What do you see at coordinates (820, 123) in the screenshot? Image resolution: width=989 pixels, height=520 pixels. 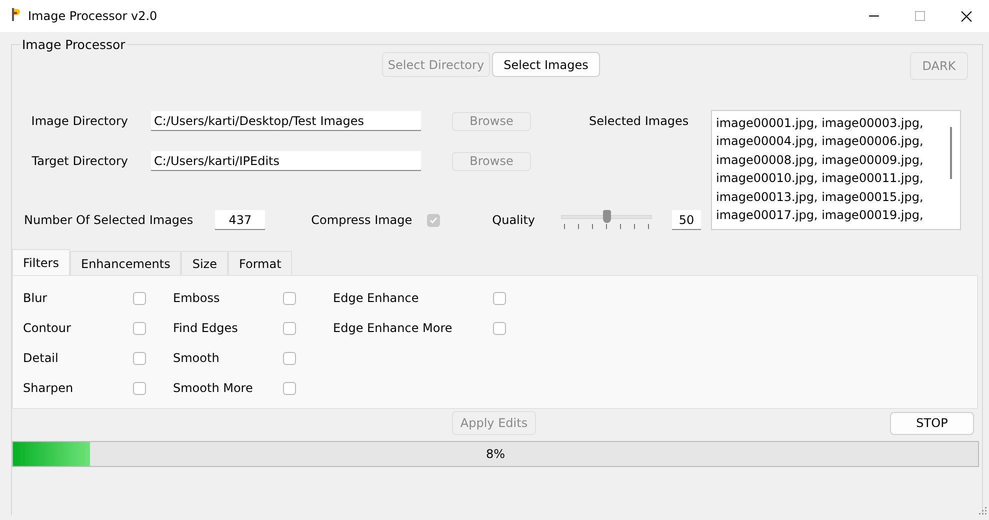 I see `list-line: image00001.jpg, image00003.jpg,` at bounding box center [820, 123].